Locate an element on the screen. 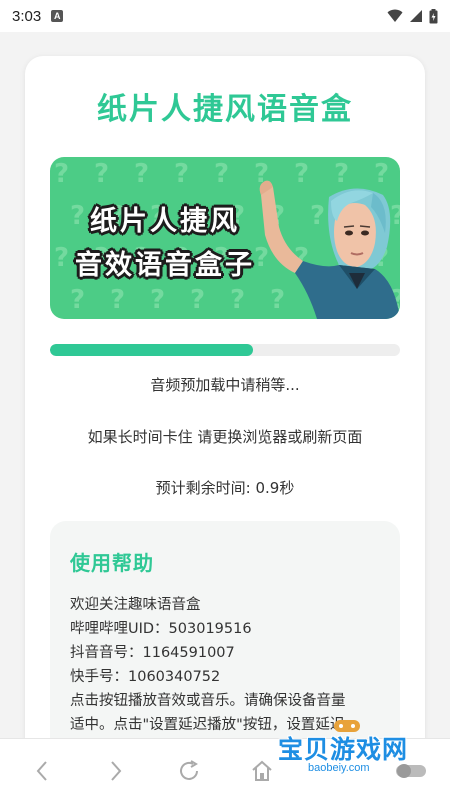 Image resolution: width=450 pixels, height=800 pixels. help-line: 抖音音号：1164591007 is located at coordinates (152, 653).